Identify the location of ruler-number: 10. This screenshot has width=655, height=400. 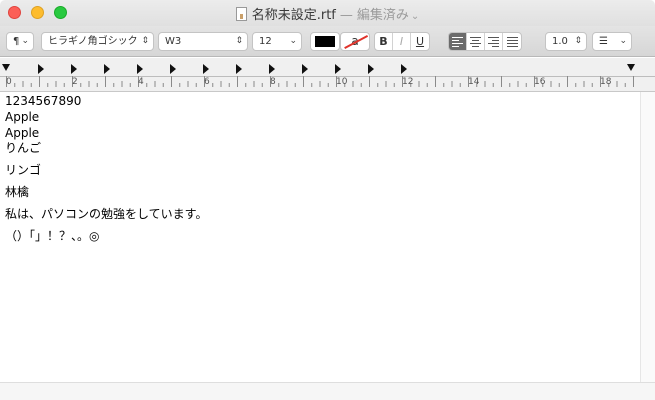
(342, 82).